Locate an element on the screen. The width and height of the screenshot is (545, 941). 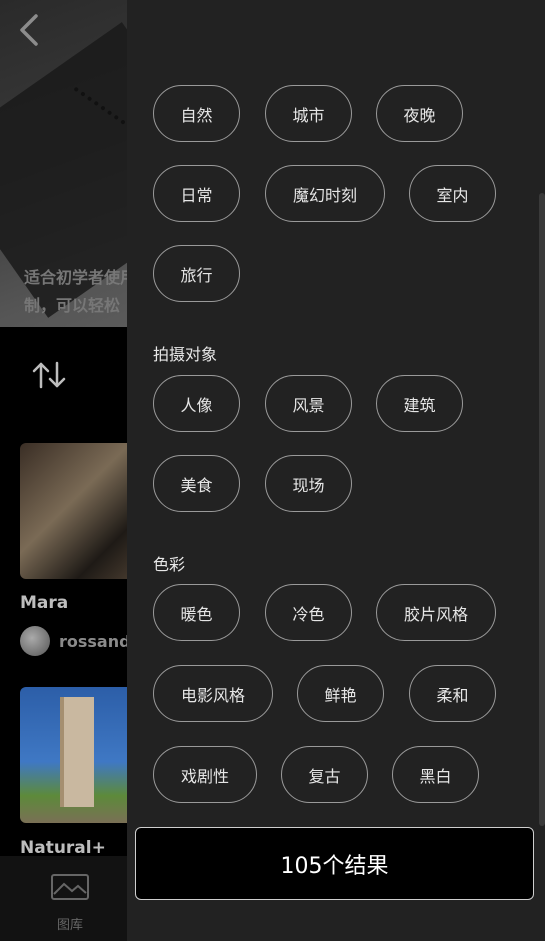
card-title: Mara is located at coordinates (44, 603).